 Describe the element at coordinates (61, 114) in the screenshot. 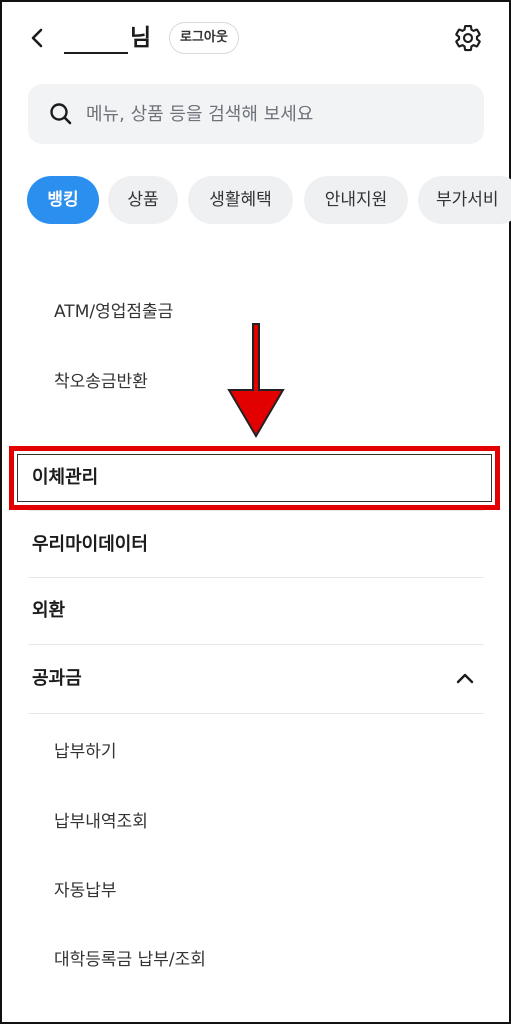

I see `search-icon` at that location.